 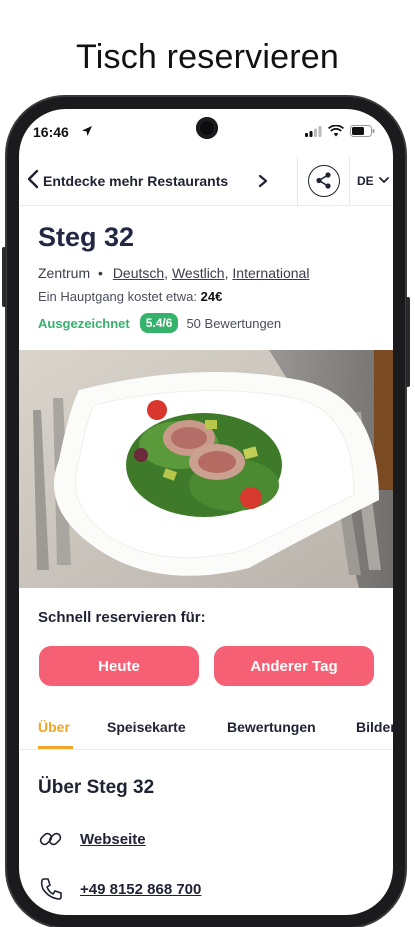 What do you see at coordinates (271, 727) in the screenshot?
I see `tab-reviews: Bewertungen` at bounding box center [271, 727].